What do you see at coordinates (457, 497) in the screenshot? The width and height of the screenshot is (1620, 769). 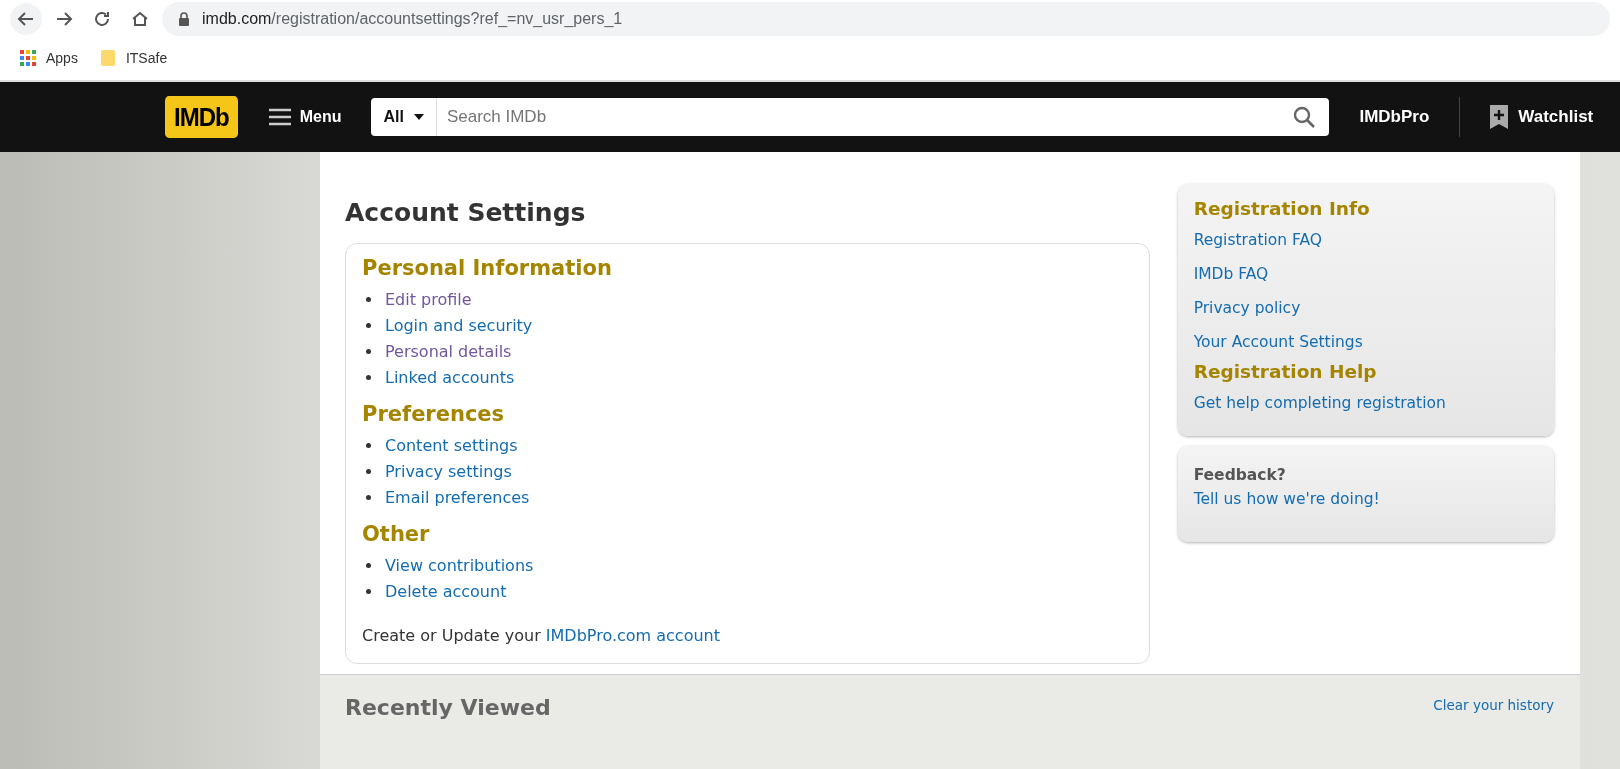 I see `settings-link: Email preferences` at bounding box center [457, 497].